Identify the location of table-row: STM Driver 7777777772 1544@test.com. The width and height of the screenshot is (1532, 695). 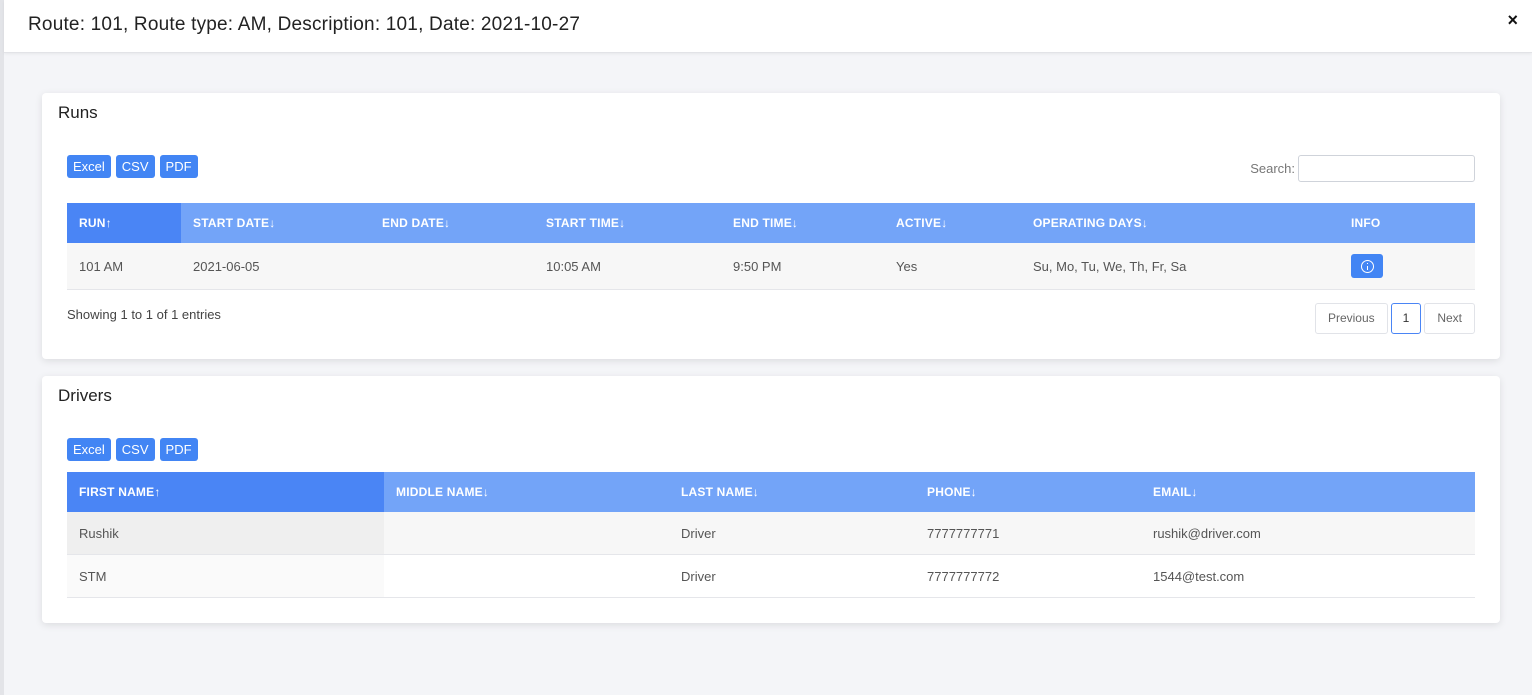
(771, 576).